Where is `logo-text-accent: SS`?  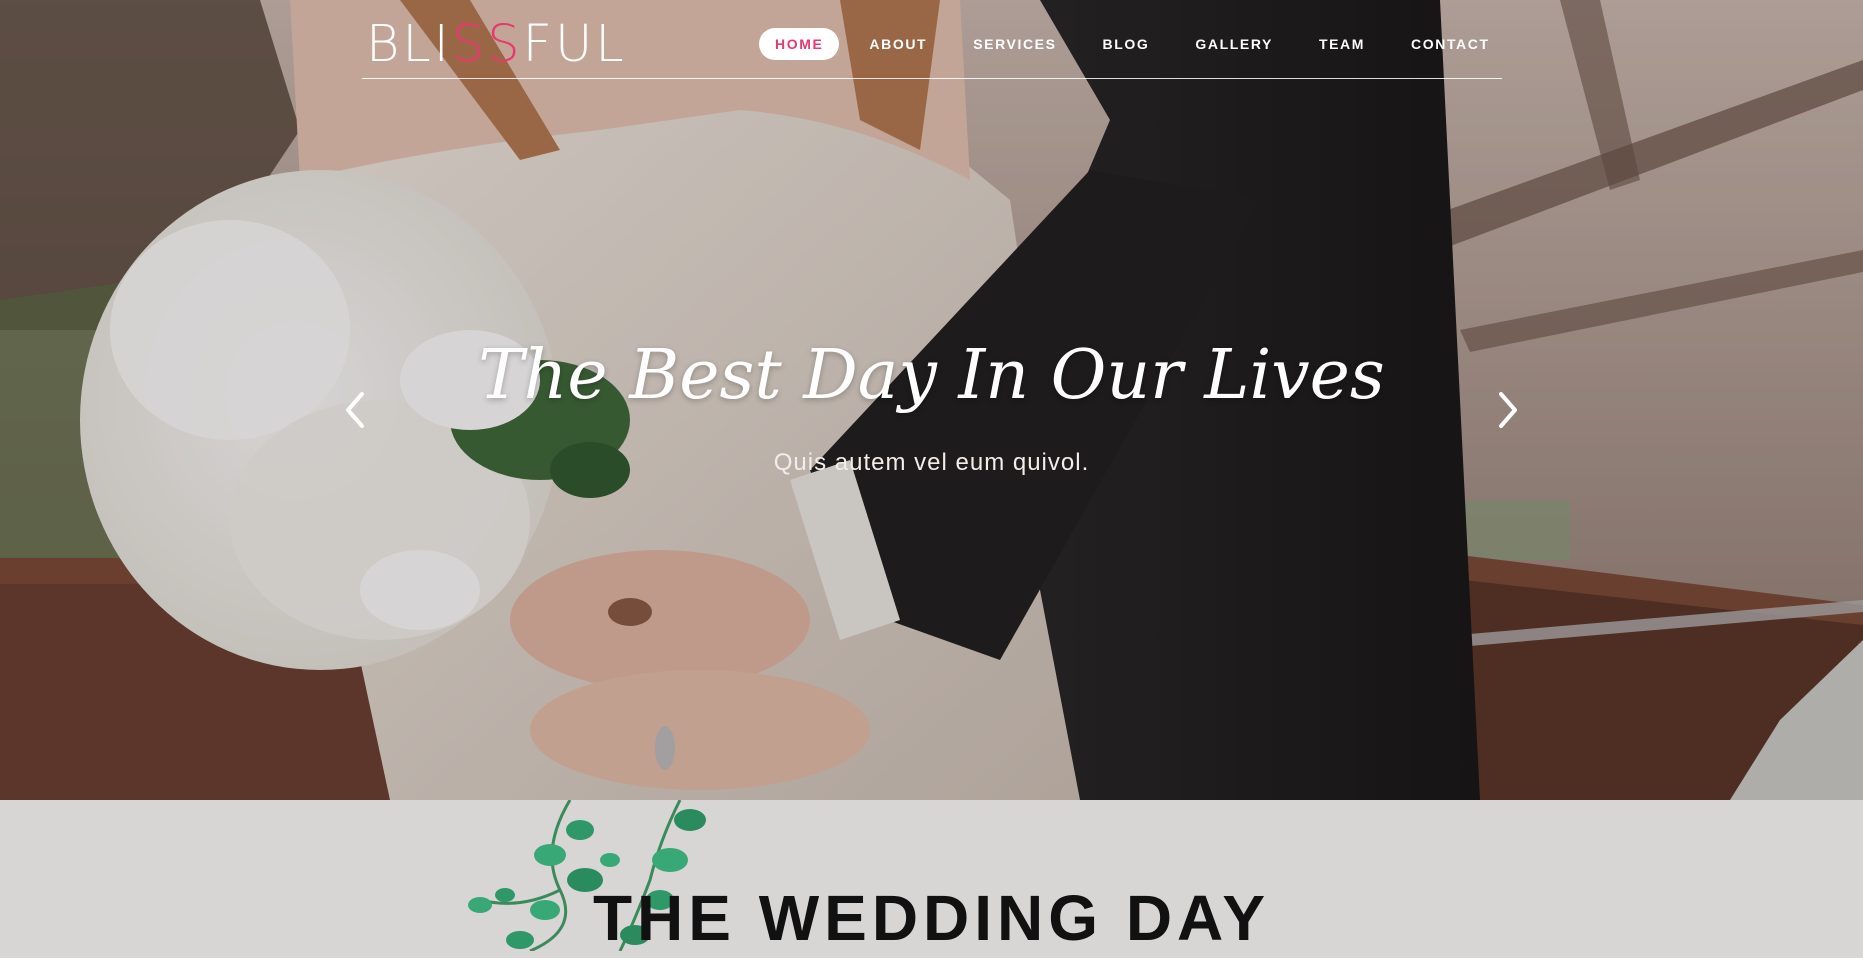
logo-text-accent: SS is located at coordinates (487, 44).